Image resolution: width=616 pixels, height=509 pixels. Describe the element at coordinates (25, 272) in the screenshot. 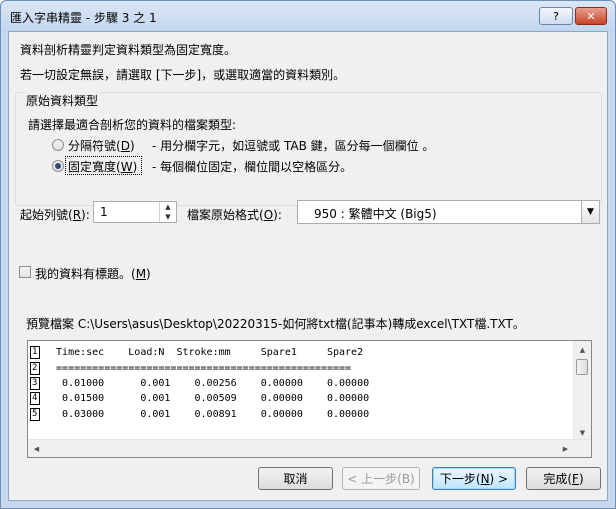

I see `headers-checkbox` at that location.